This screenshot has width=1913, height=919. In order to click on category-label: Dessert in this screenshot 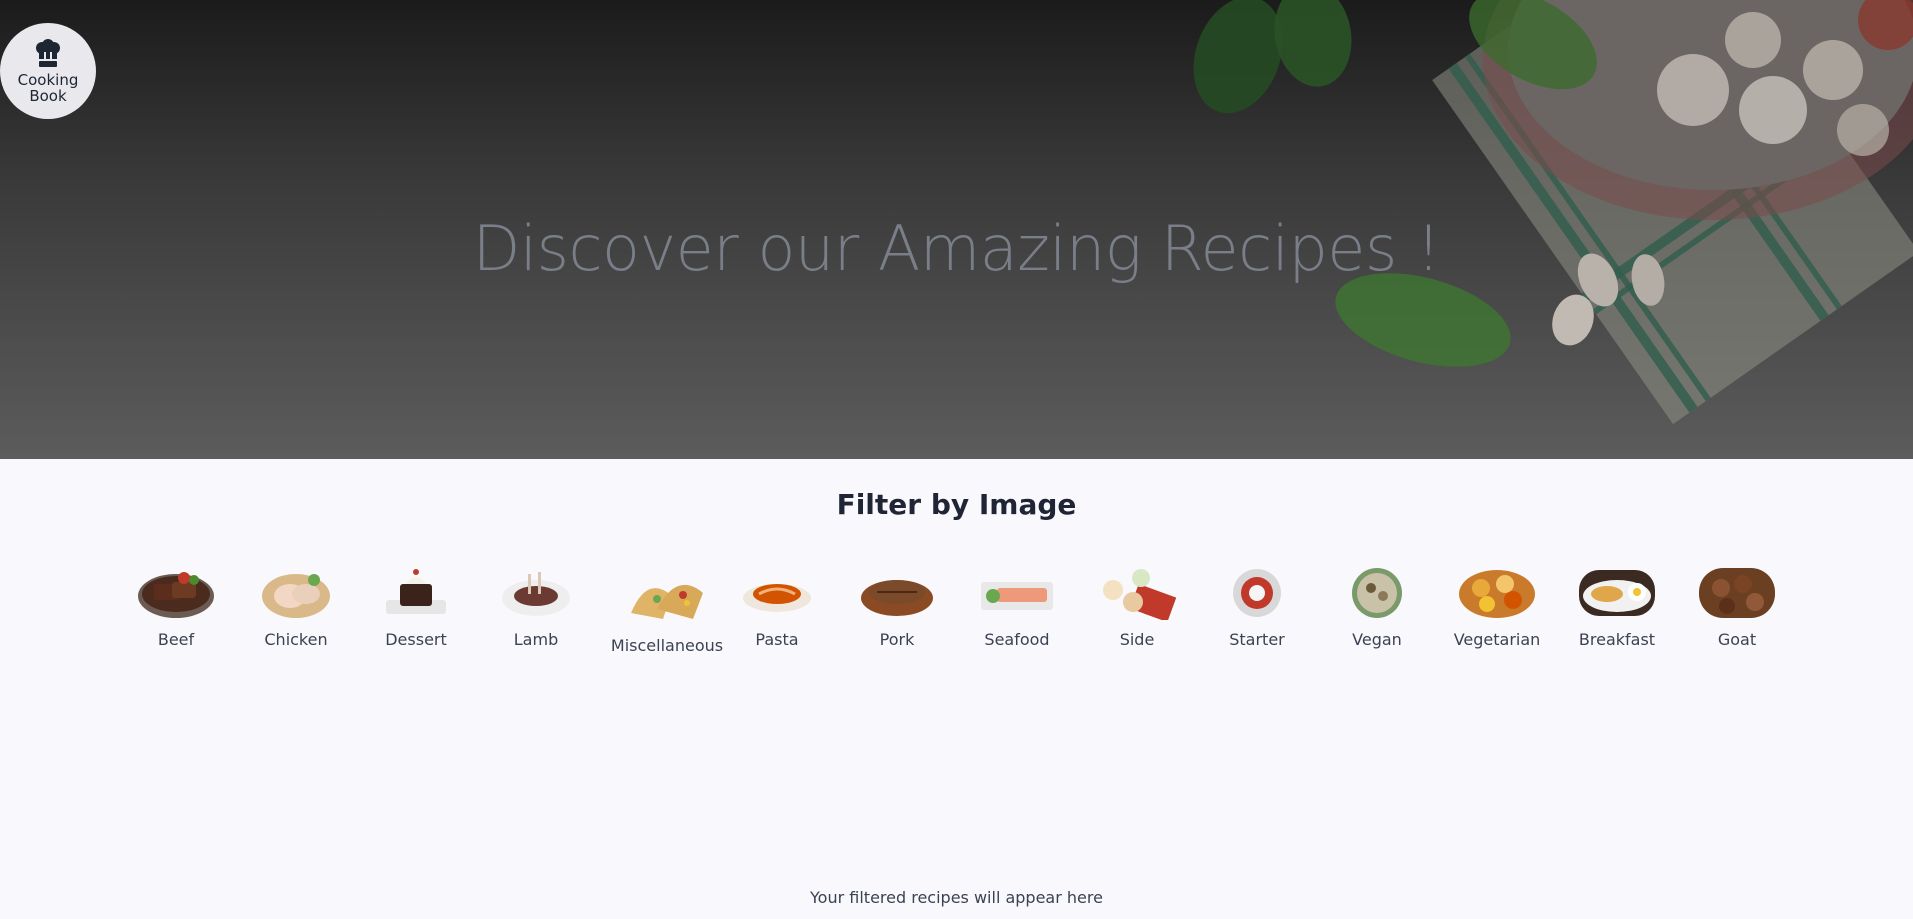, I will do `click(416, 639)`.